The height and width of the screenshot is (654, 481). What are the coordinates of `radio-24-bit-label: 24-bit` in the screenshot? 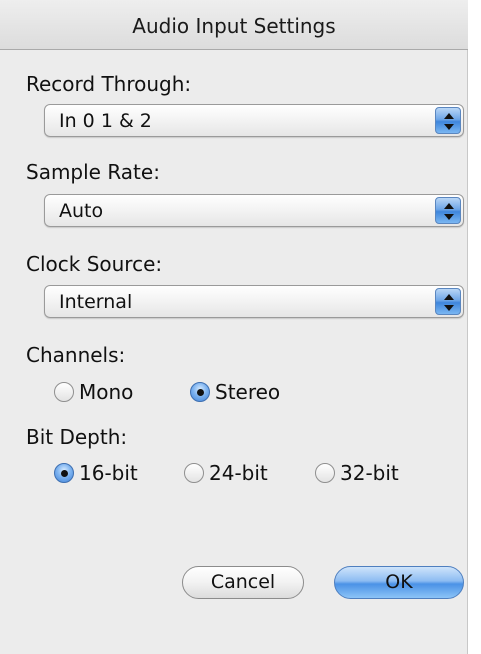 It's located at (238, 473).